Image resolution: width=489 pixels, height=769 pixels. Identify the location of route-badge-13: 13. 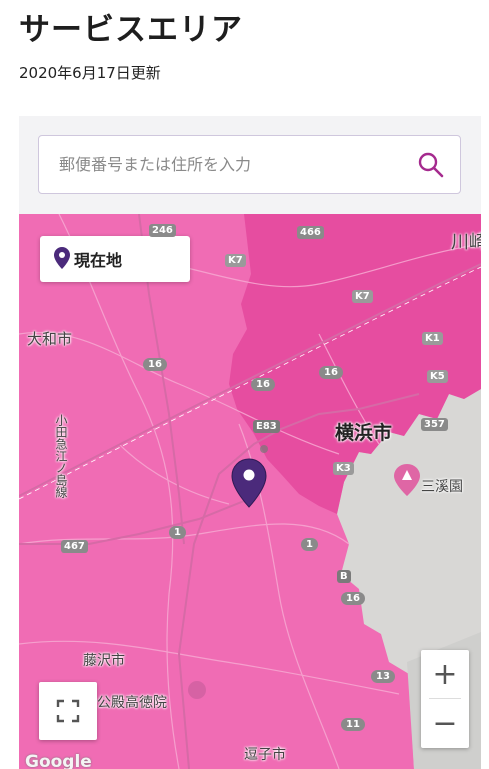
(383, 676).